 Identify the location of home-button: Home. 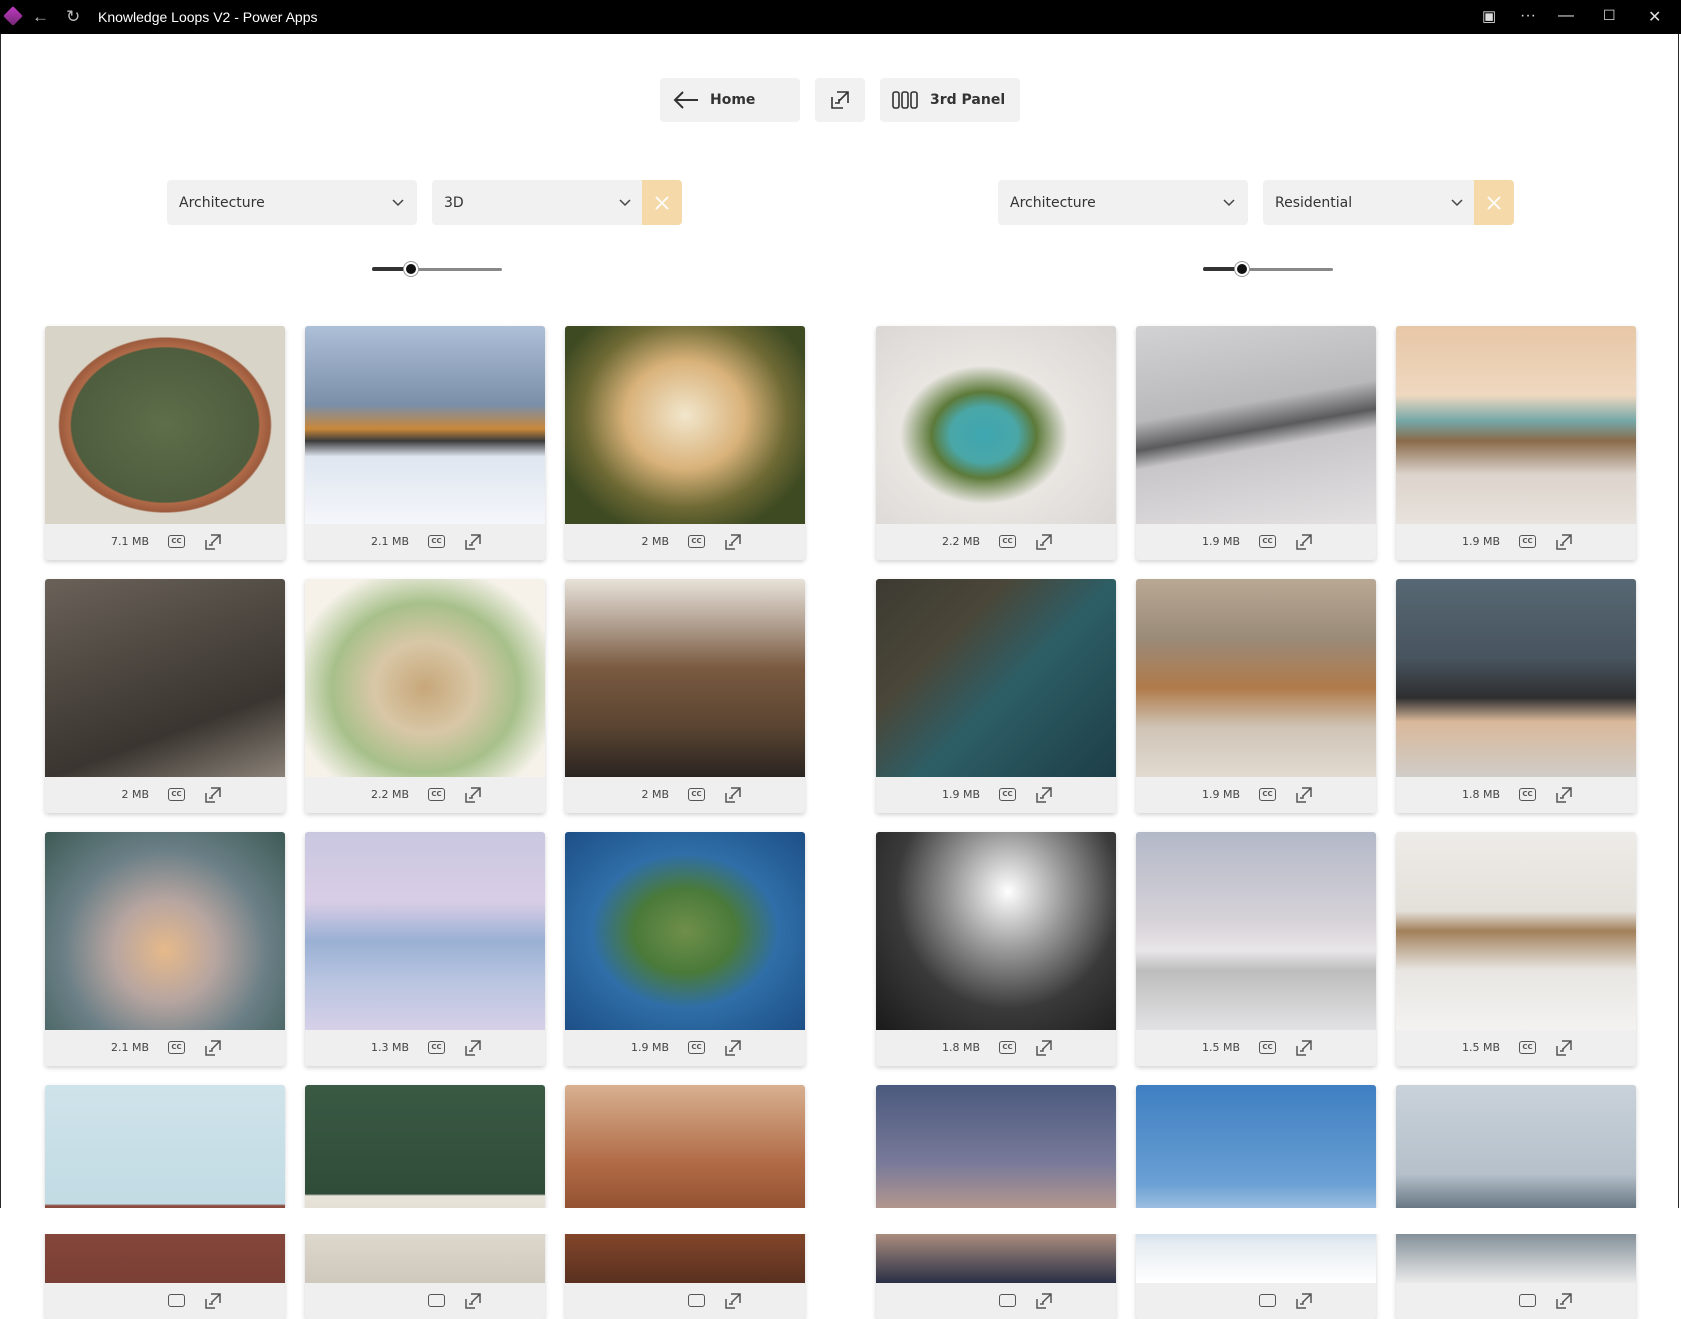
(730, 100).